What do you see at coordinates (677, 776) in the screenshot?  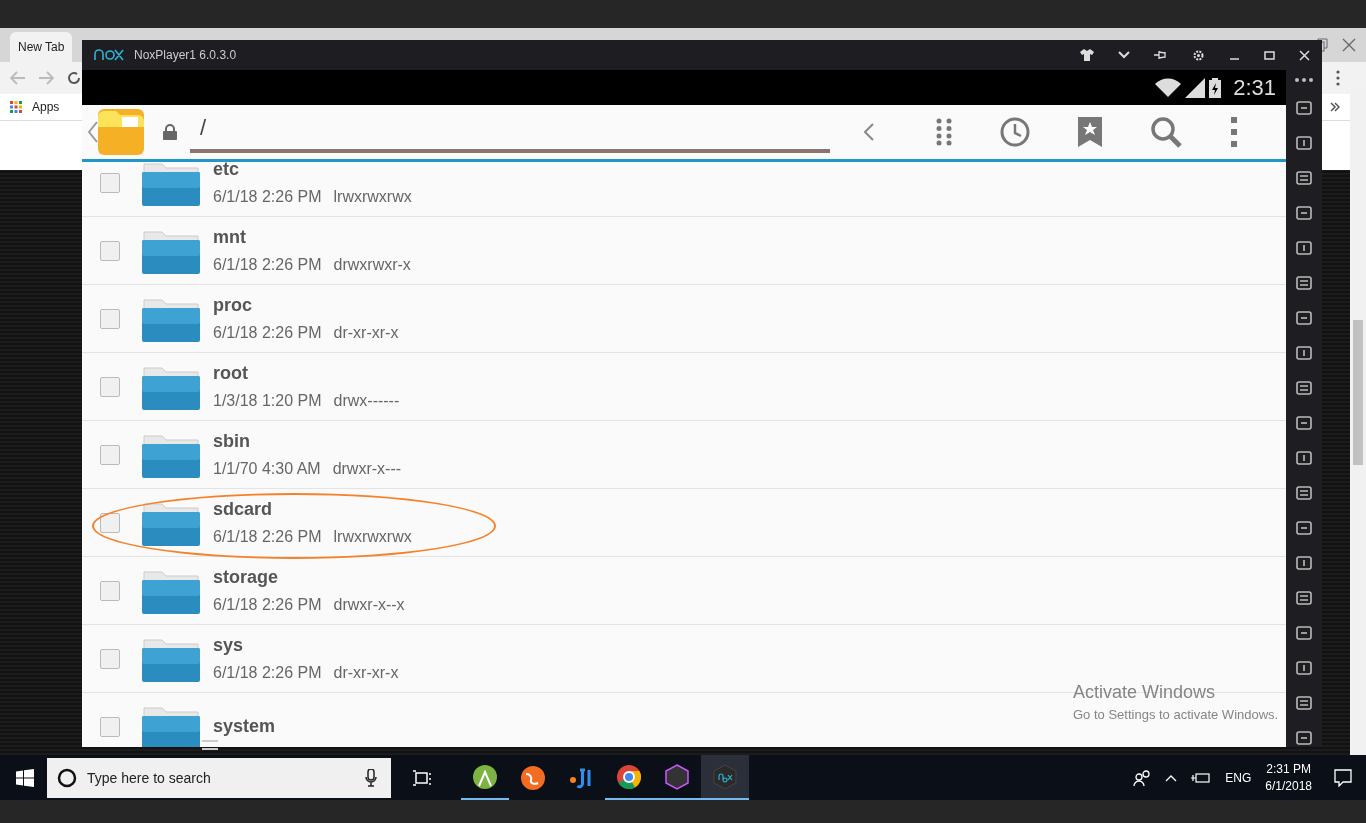 I see `nox-multi-icon` at bounding box center [677, 776].